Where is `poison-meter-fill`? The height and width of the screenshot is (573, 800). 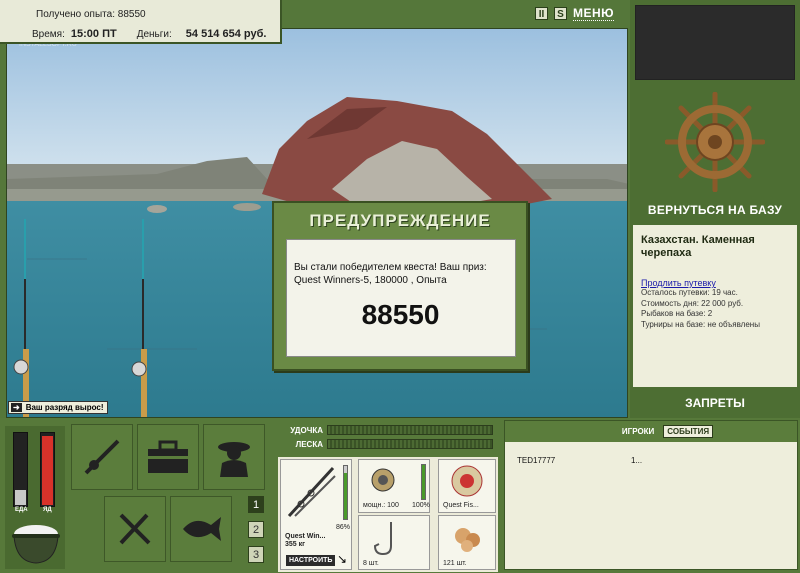 poison-meter-fill is located at coordinates (47, 470).